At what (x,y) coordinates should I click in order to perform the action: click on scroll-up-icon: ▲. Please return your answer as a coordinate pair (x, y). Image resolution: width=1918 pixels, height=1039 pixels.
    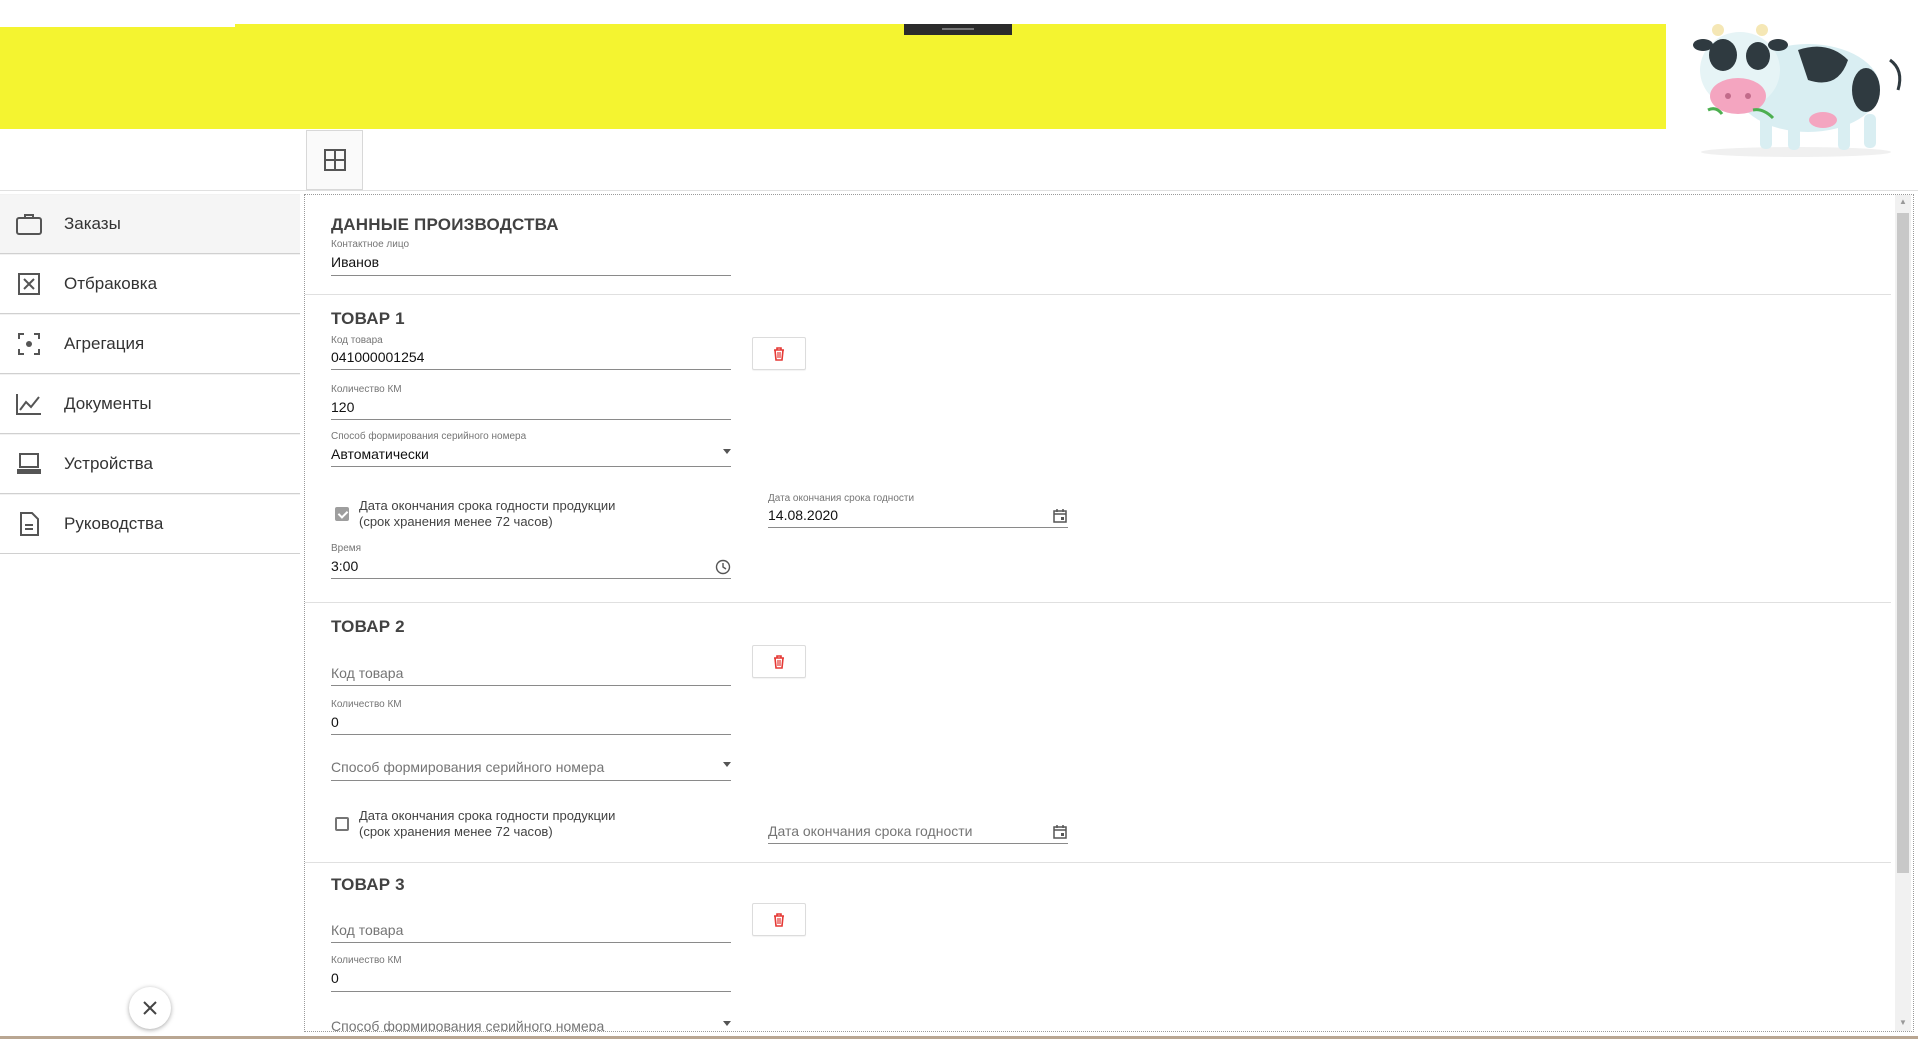
    Looking at the image, I should click on (1903, 202).